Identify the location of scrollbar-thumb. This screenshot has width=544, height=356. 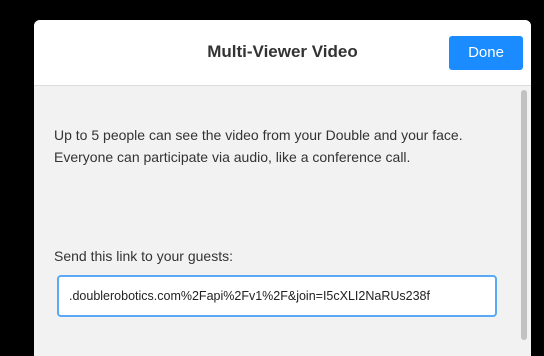
(524, 215).